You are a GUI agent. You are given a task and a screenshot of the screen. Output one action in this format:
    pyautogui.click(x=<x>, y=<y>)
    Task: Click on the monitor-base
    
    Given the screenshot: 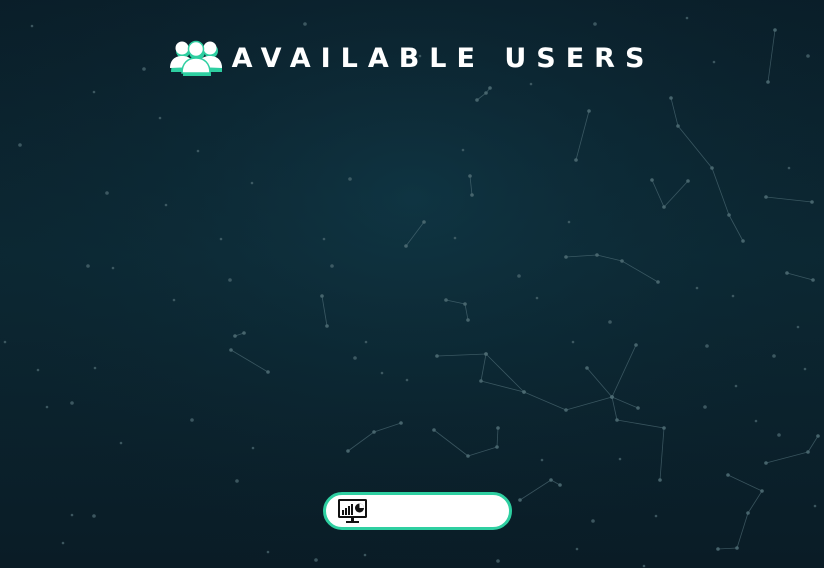 What is the action you would take?
    pyautogui.click(x=352, y=522)
    